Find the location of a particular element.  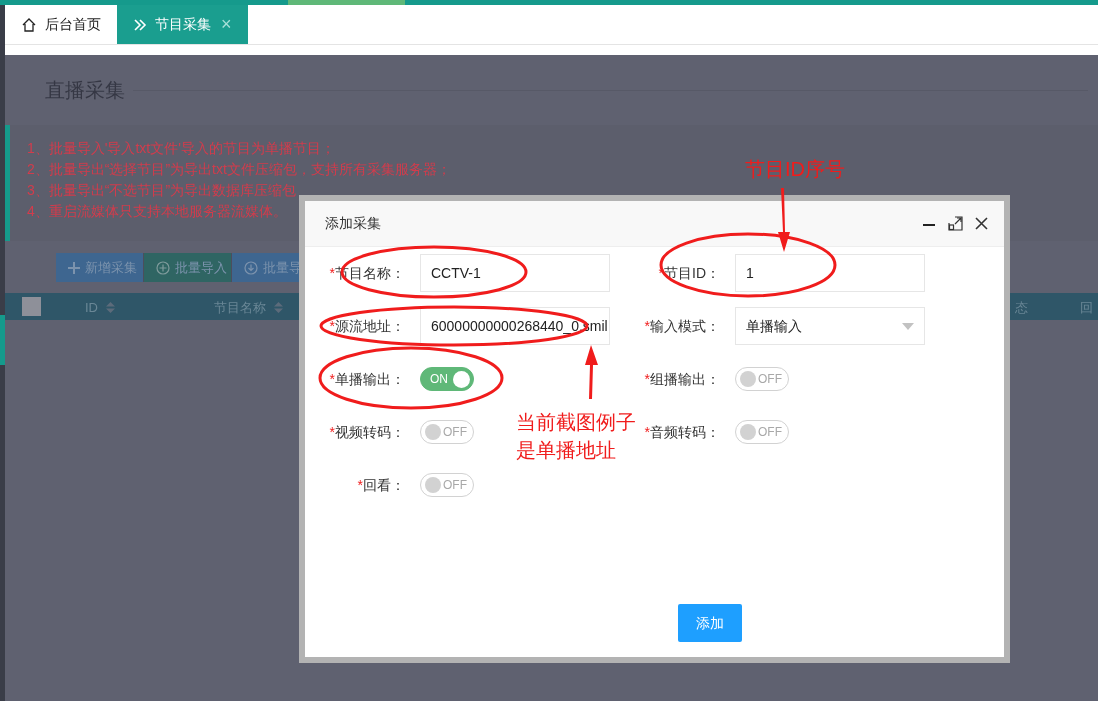

annotation-text: 节目ID序号 is located at coordinates (795, 169).